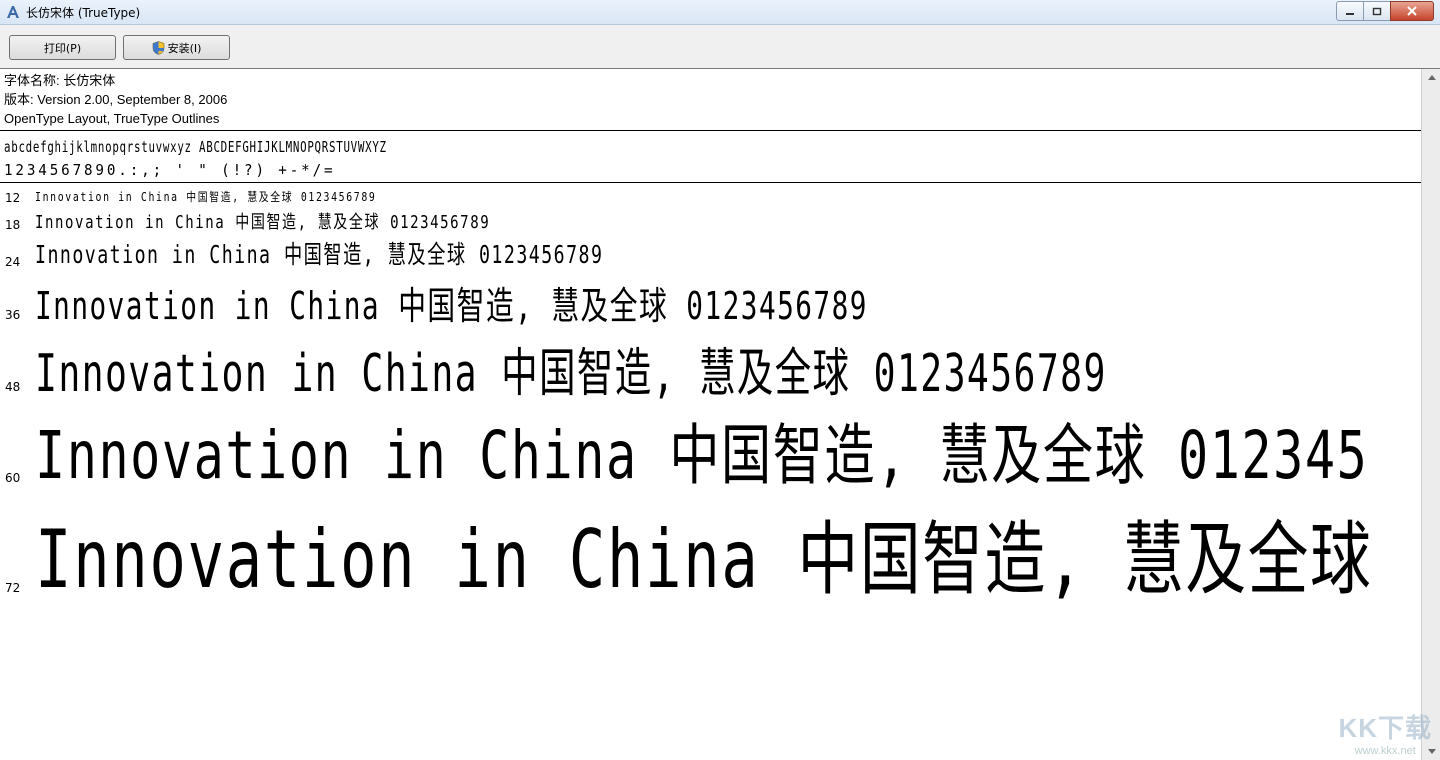 The width and height of the screenshot is (1440, 760). I want to click on print-button: 打印(P), so click(62, 47).